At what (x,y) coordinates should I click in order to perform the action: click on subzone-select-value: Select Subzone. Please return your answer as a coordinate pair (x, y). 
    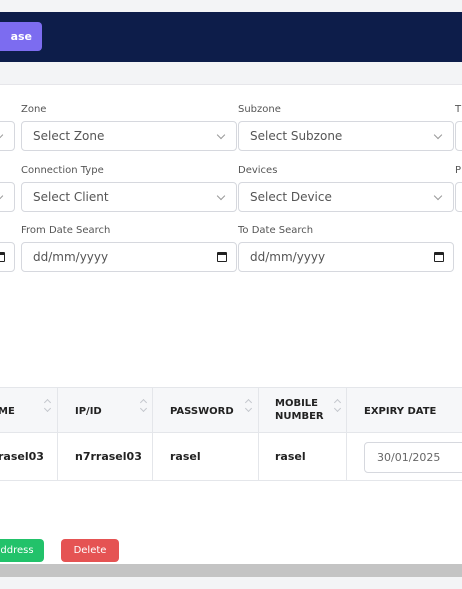
    Looking at the image, I should click on (296, 136).